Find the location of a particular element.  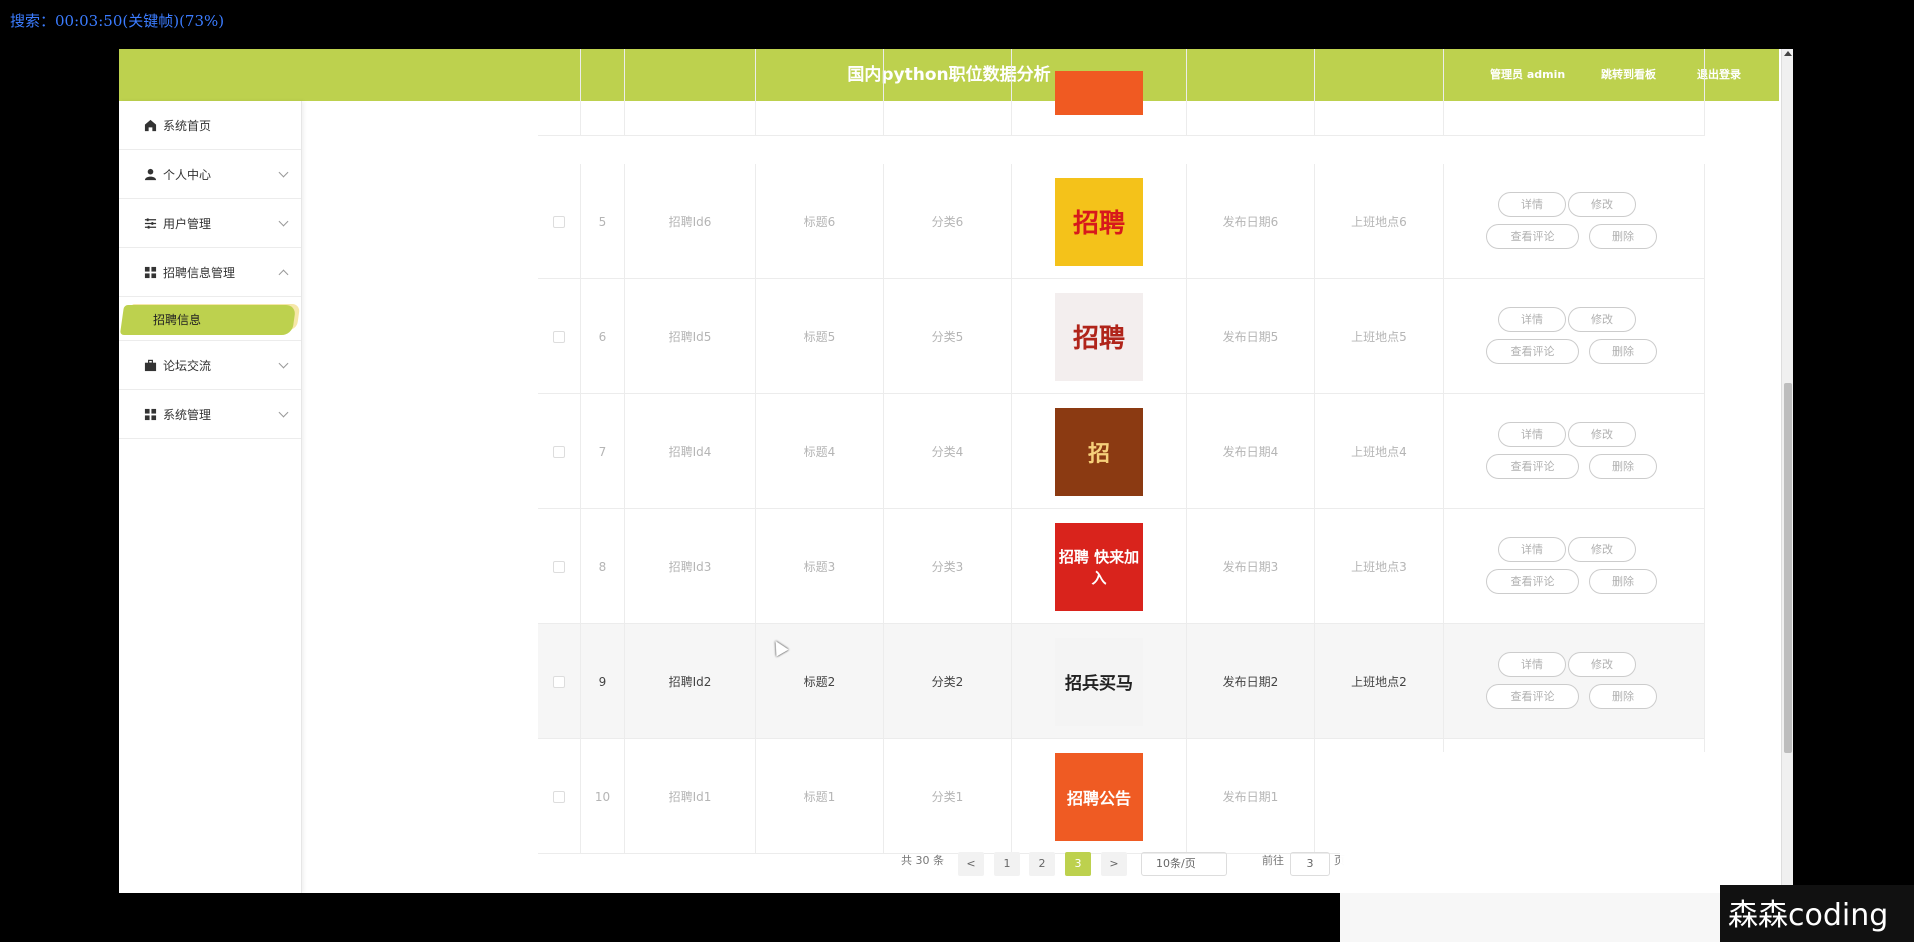

date-cell: 发布日期2 is located at coordinates (1251, 681).